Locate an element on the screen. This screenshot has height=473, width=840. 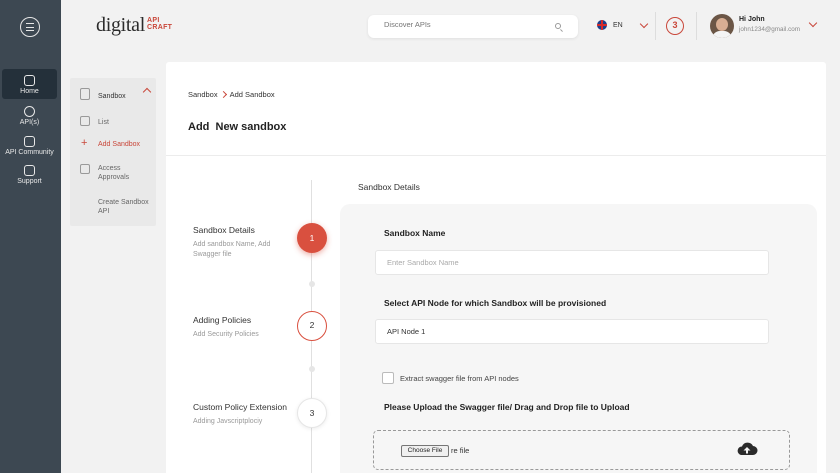
rail-item-support: Support is located at coordinates (29, 175).